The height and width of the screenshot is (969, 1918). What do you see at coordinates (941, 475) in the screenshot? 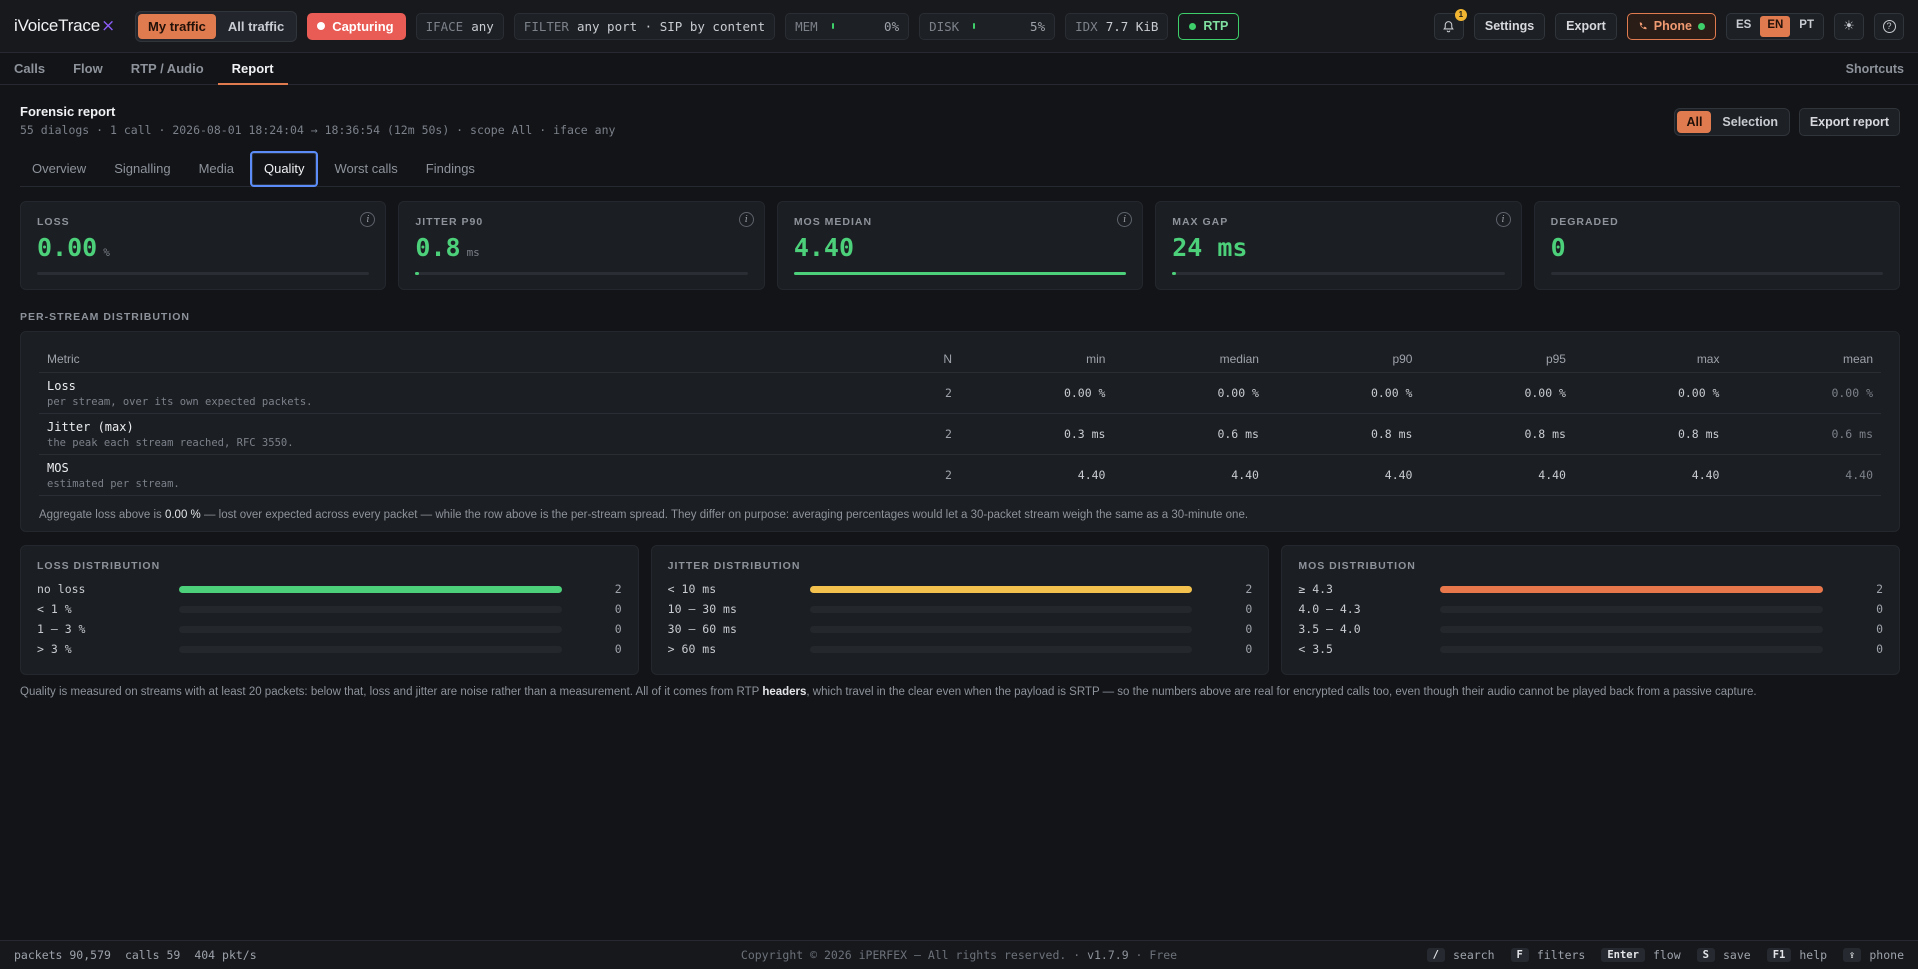
I see `n-cell: 2` at bounding box center [941, 475].